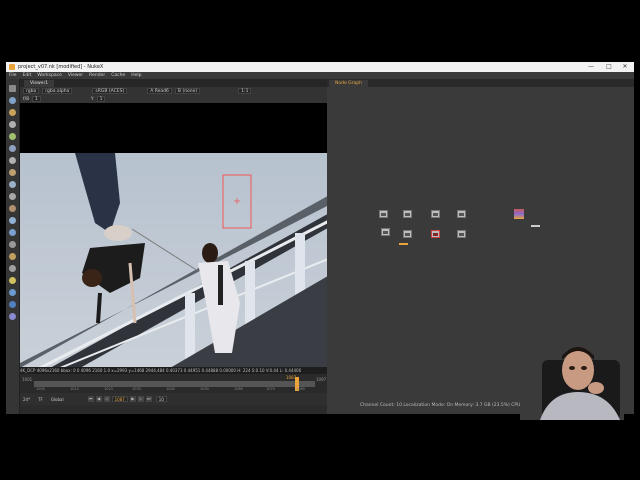 This screenshot has height=480, width=640. Describe the element at coordinates (12, 67) in the screenshot. I see `nuke-app-icon` at that location.